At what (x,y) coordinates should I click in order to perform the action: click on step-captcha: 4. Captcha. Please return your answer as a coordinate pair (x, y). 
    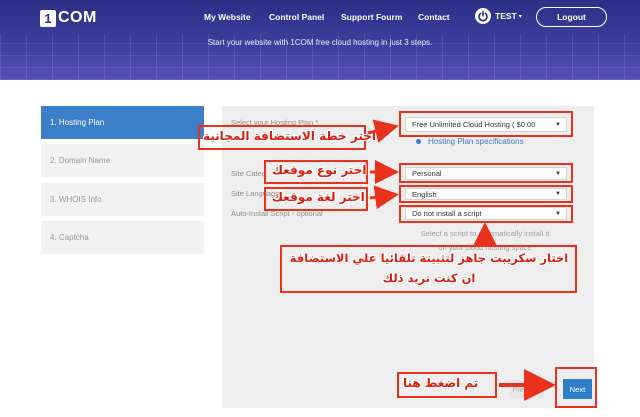
    Looking at the image, I should click on (122, 237).